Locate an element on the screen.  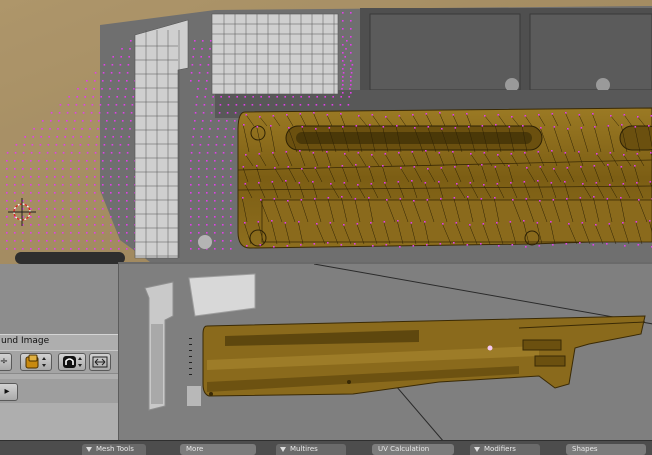
tab-modifiers: Modifiers is located at coordinates (505, 449).